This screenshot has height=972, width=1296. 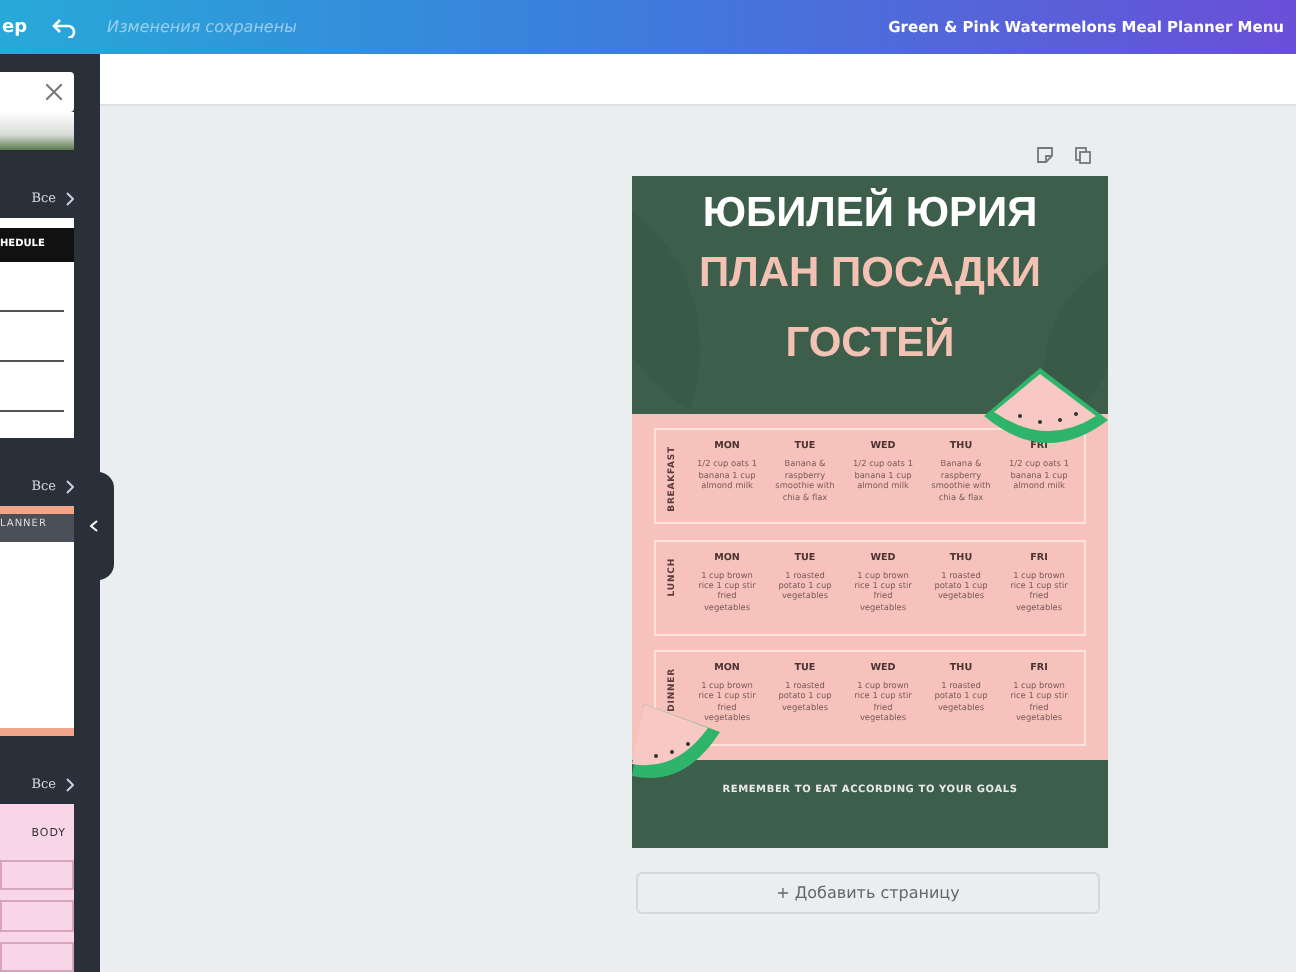 What do you see at coordinates (37, 131) in the screenshot?
I see `photo-placeholder` at bounding box center [37, 131].